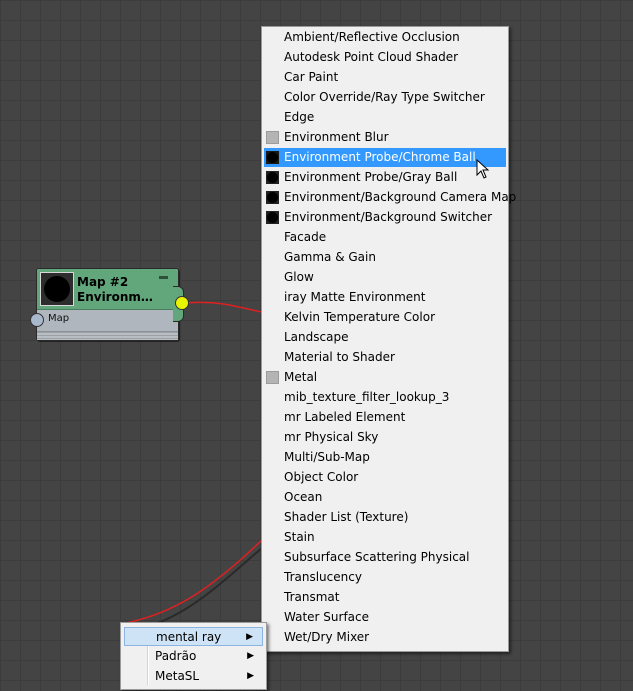 The height and width of the screenshot is (691, 633). I want to click on minimize-icon, so click(163, 277).